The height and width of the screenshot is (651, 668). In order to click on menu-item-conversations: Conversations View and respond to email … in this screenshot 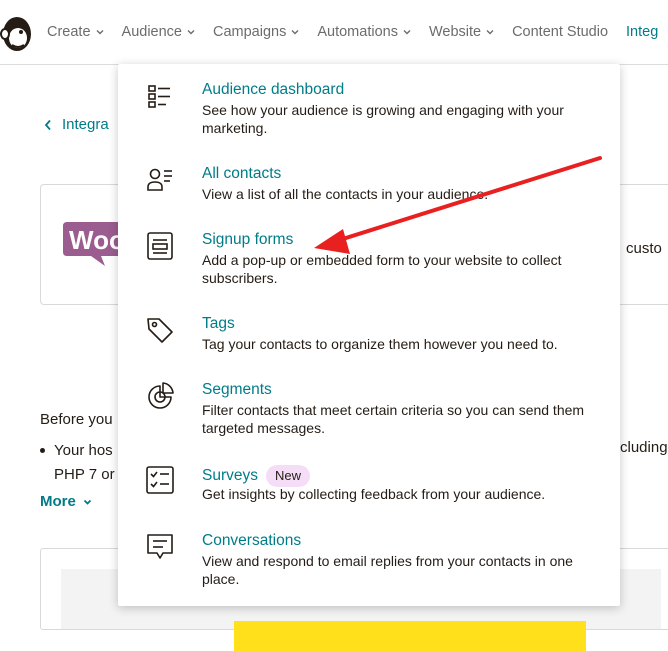, I will do `click(369, 562)`.